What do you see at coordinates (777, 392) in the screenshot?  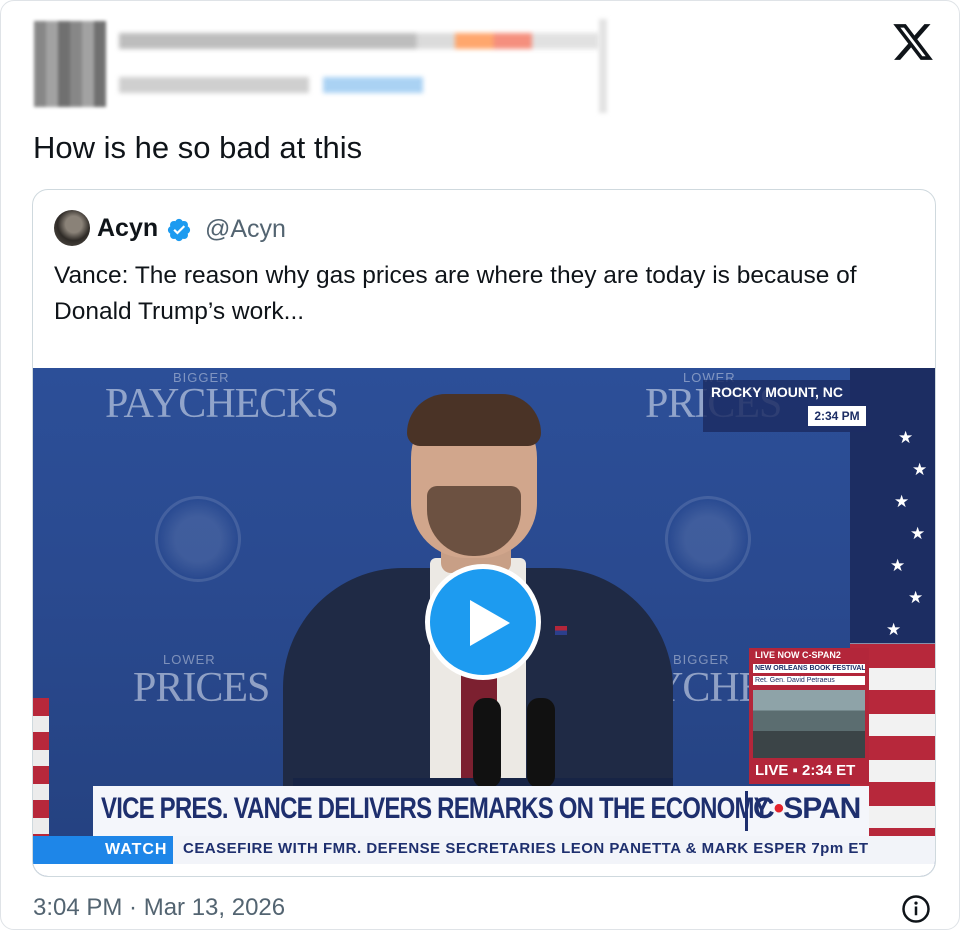 I see `location-name: ROCKY MOUNT, NC` at bounding box center [777, 392].